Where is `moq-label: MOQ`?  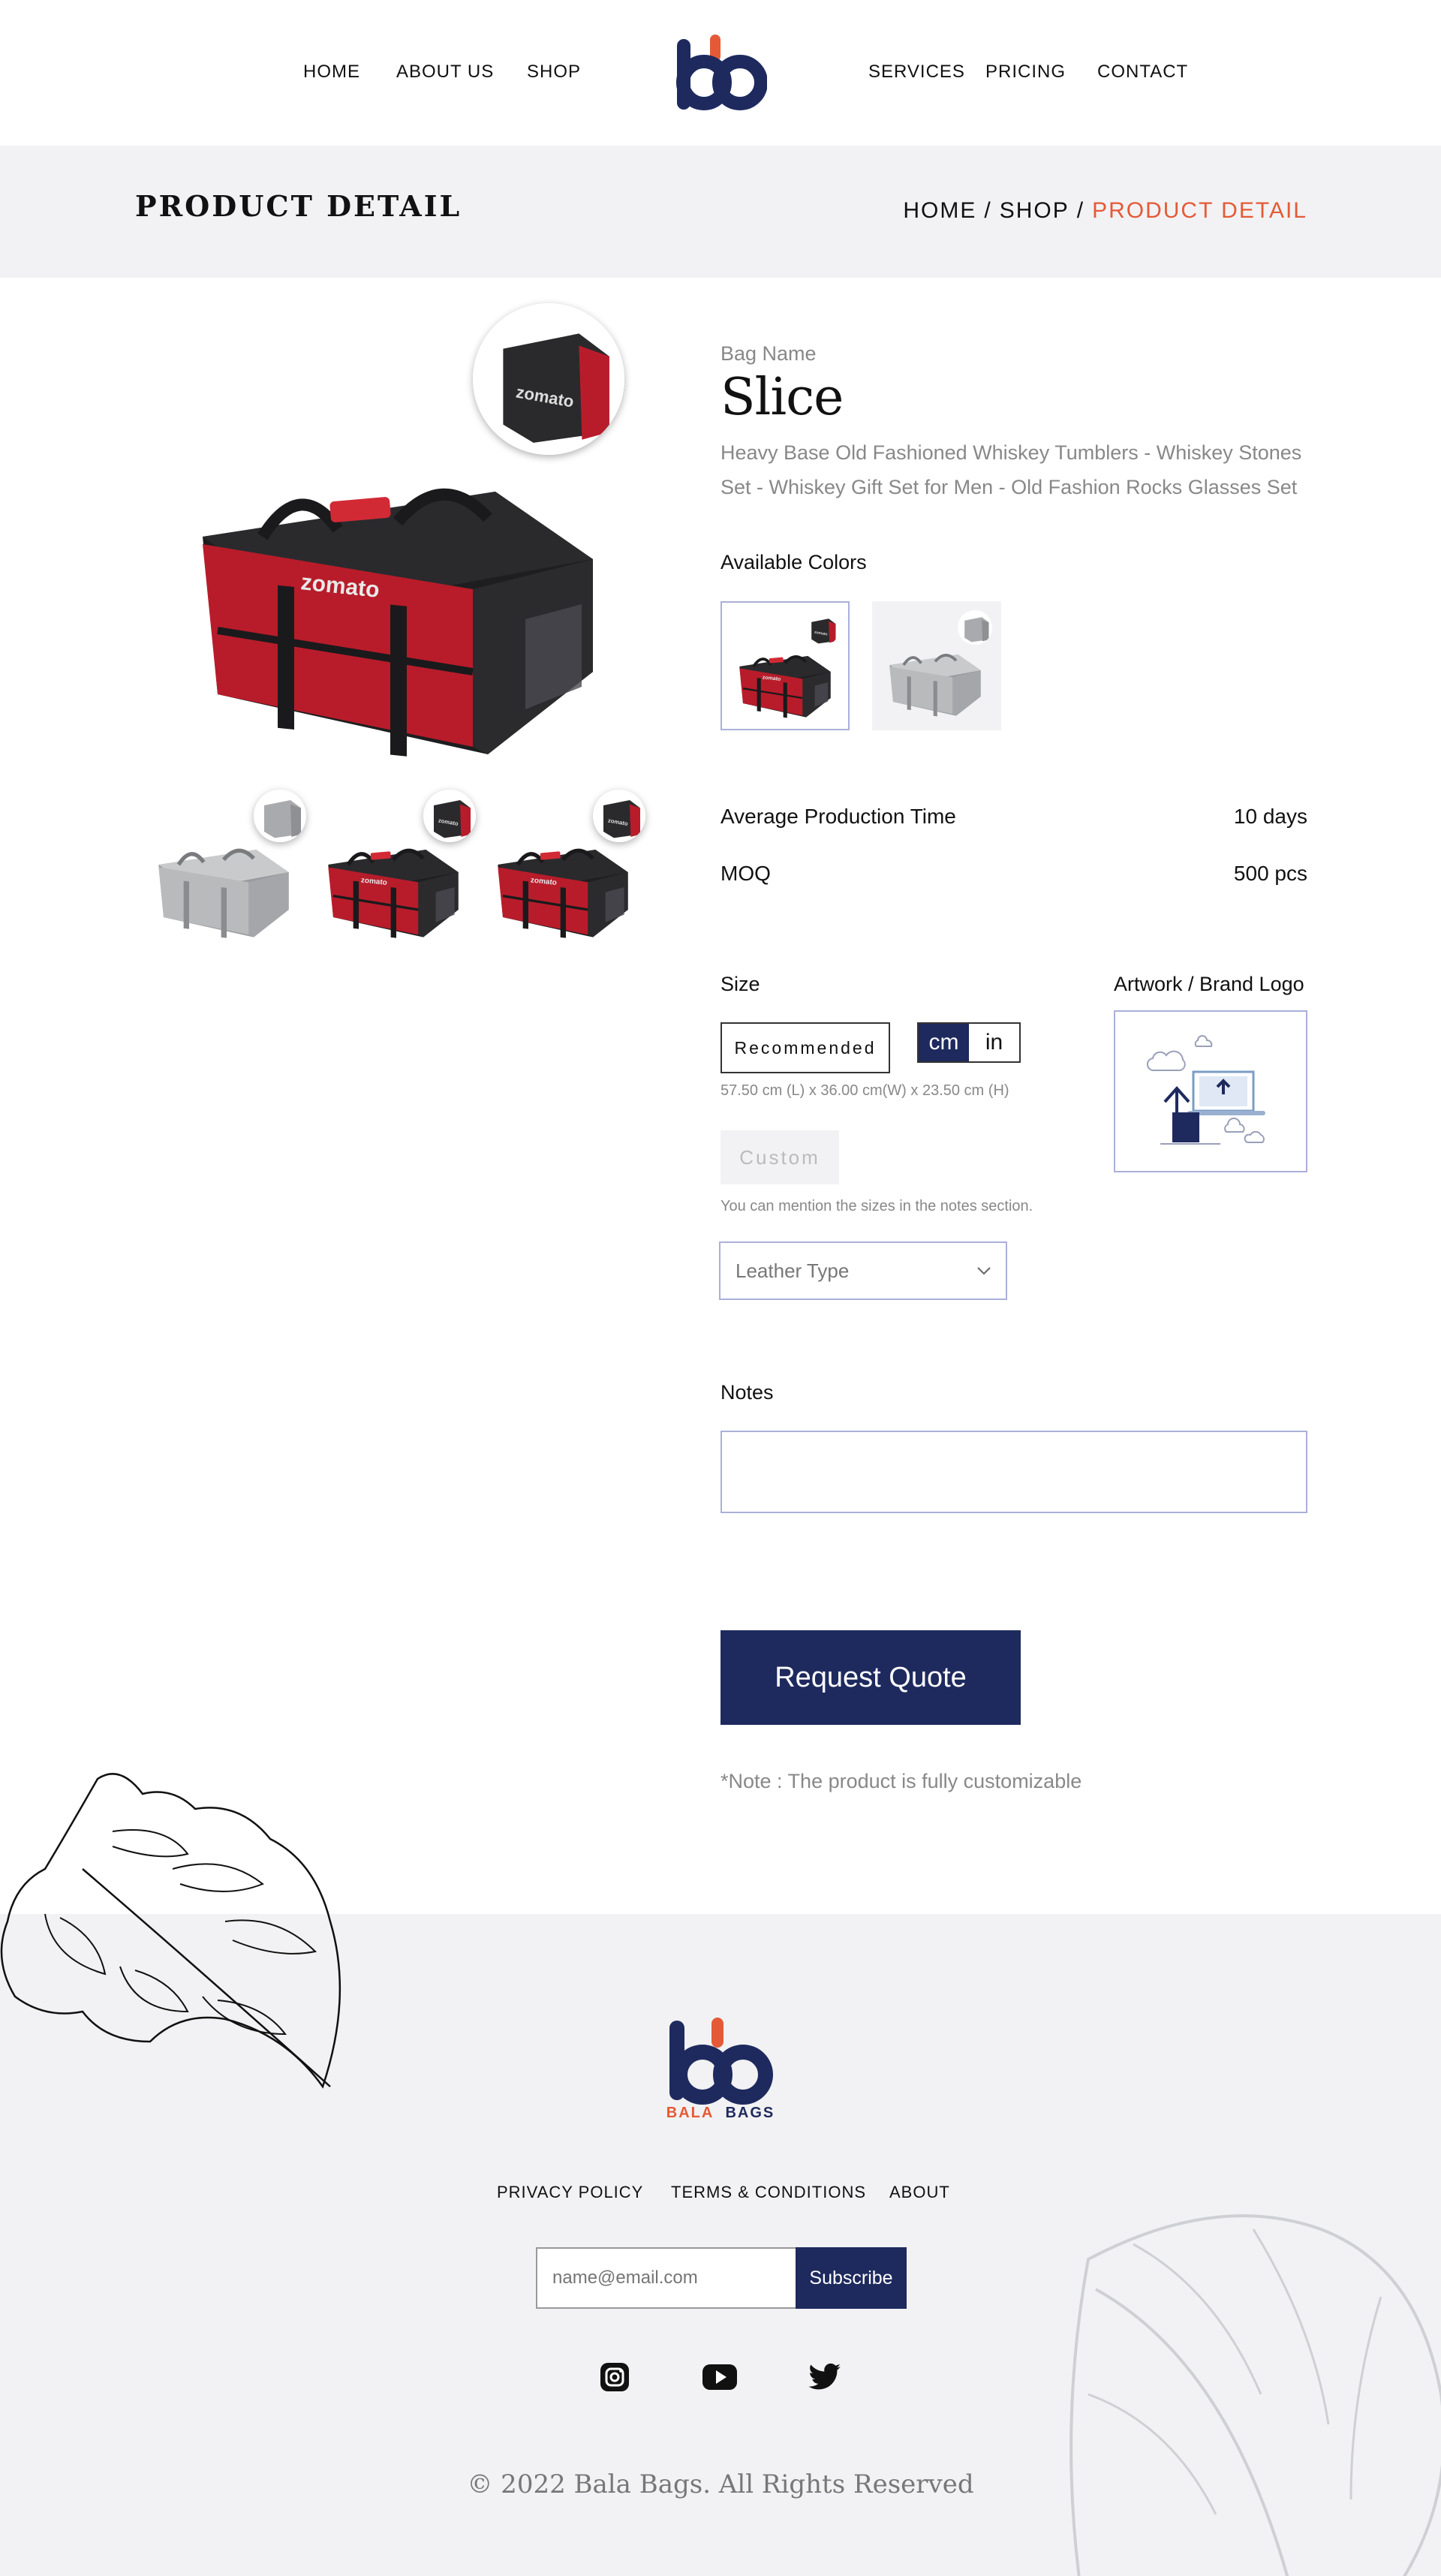 moq-label: MOQ is located at coordinates (745, 873).